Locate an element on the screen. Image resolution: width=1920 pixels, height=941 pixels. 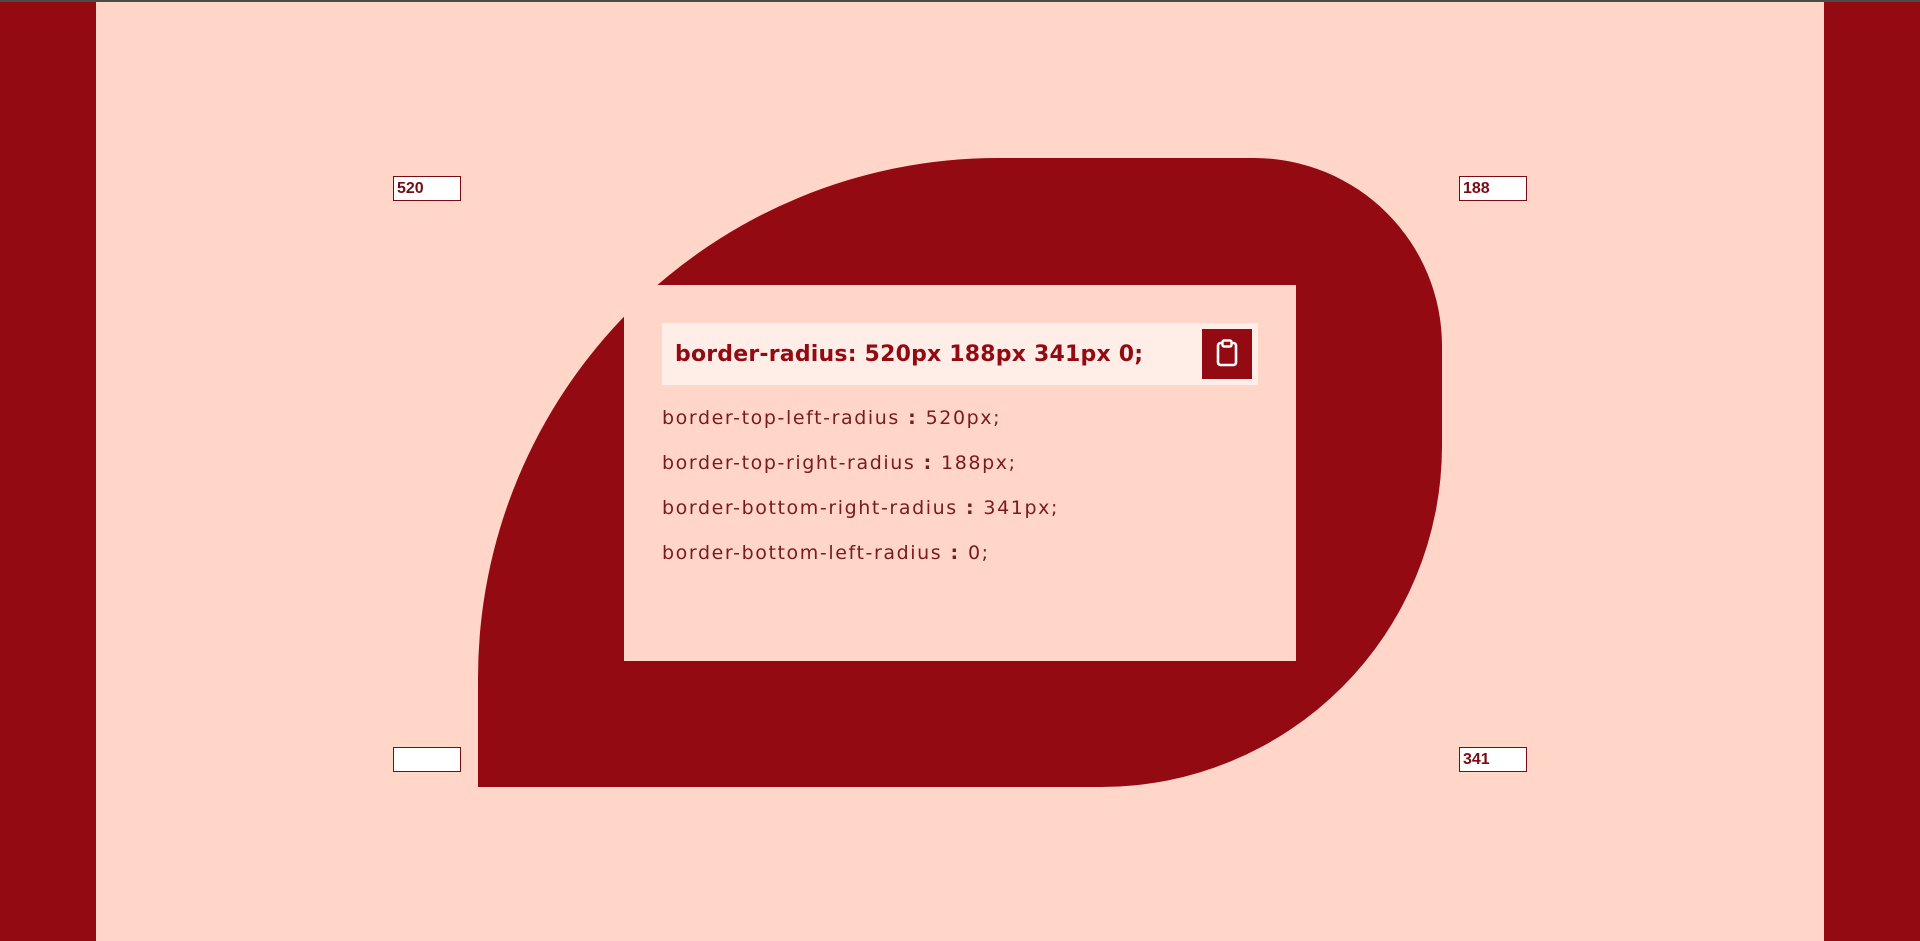
bottom-left-radius-input is located at coordinates (427, 759).